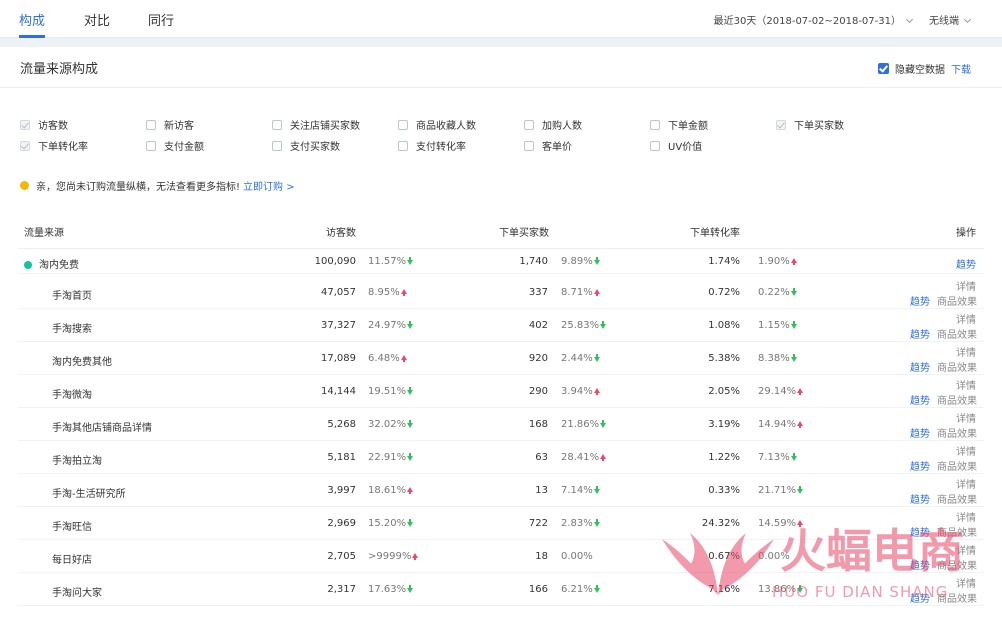 The image size is (1002, 617). Describe the element at coordinates (341, 424) in the screenshot. I see `visitors-value-text: 5,268` at that location.